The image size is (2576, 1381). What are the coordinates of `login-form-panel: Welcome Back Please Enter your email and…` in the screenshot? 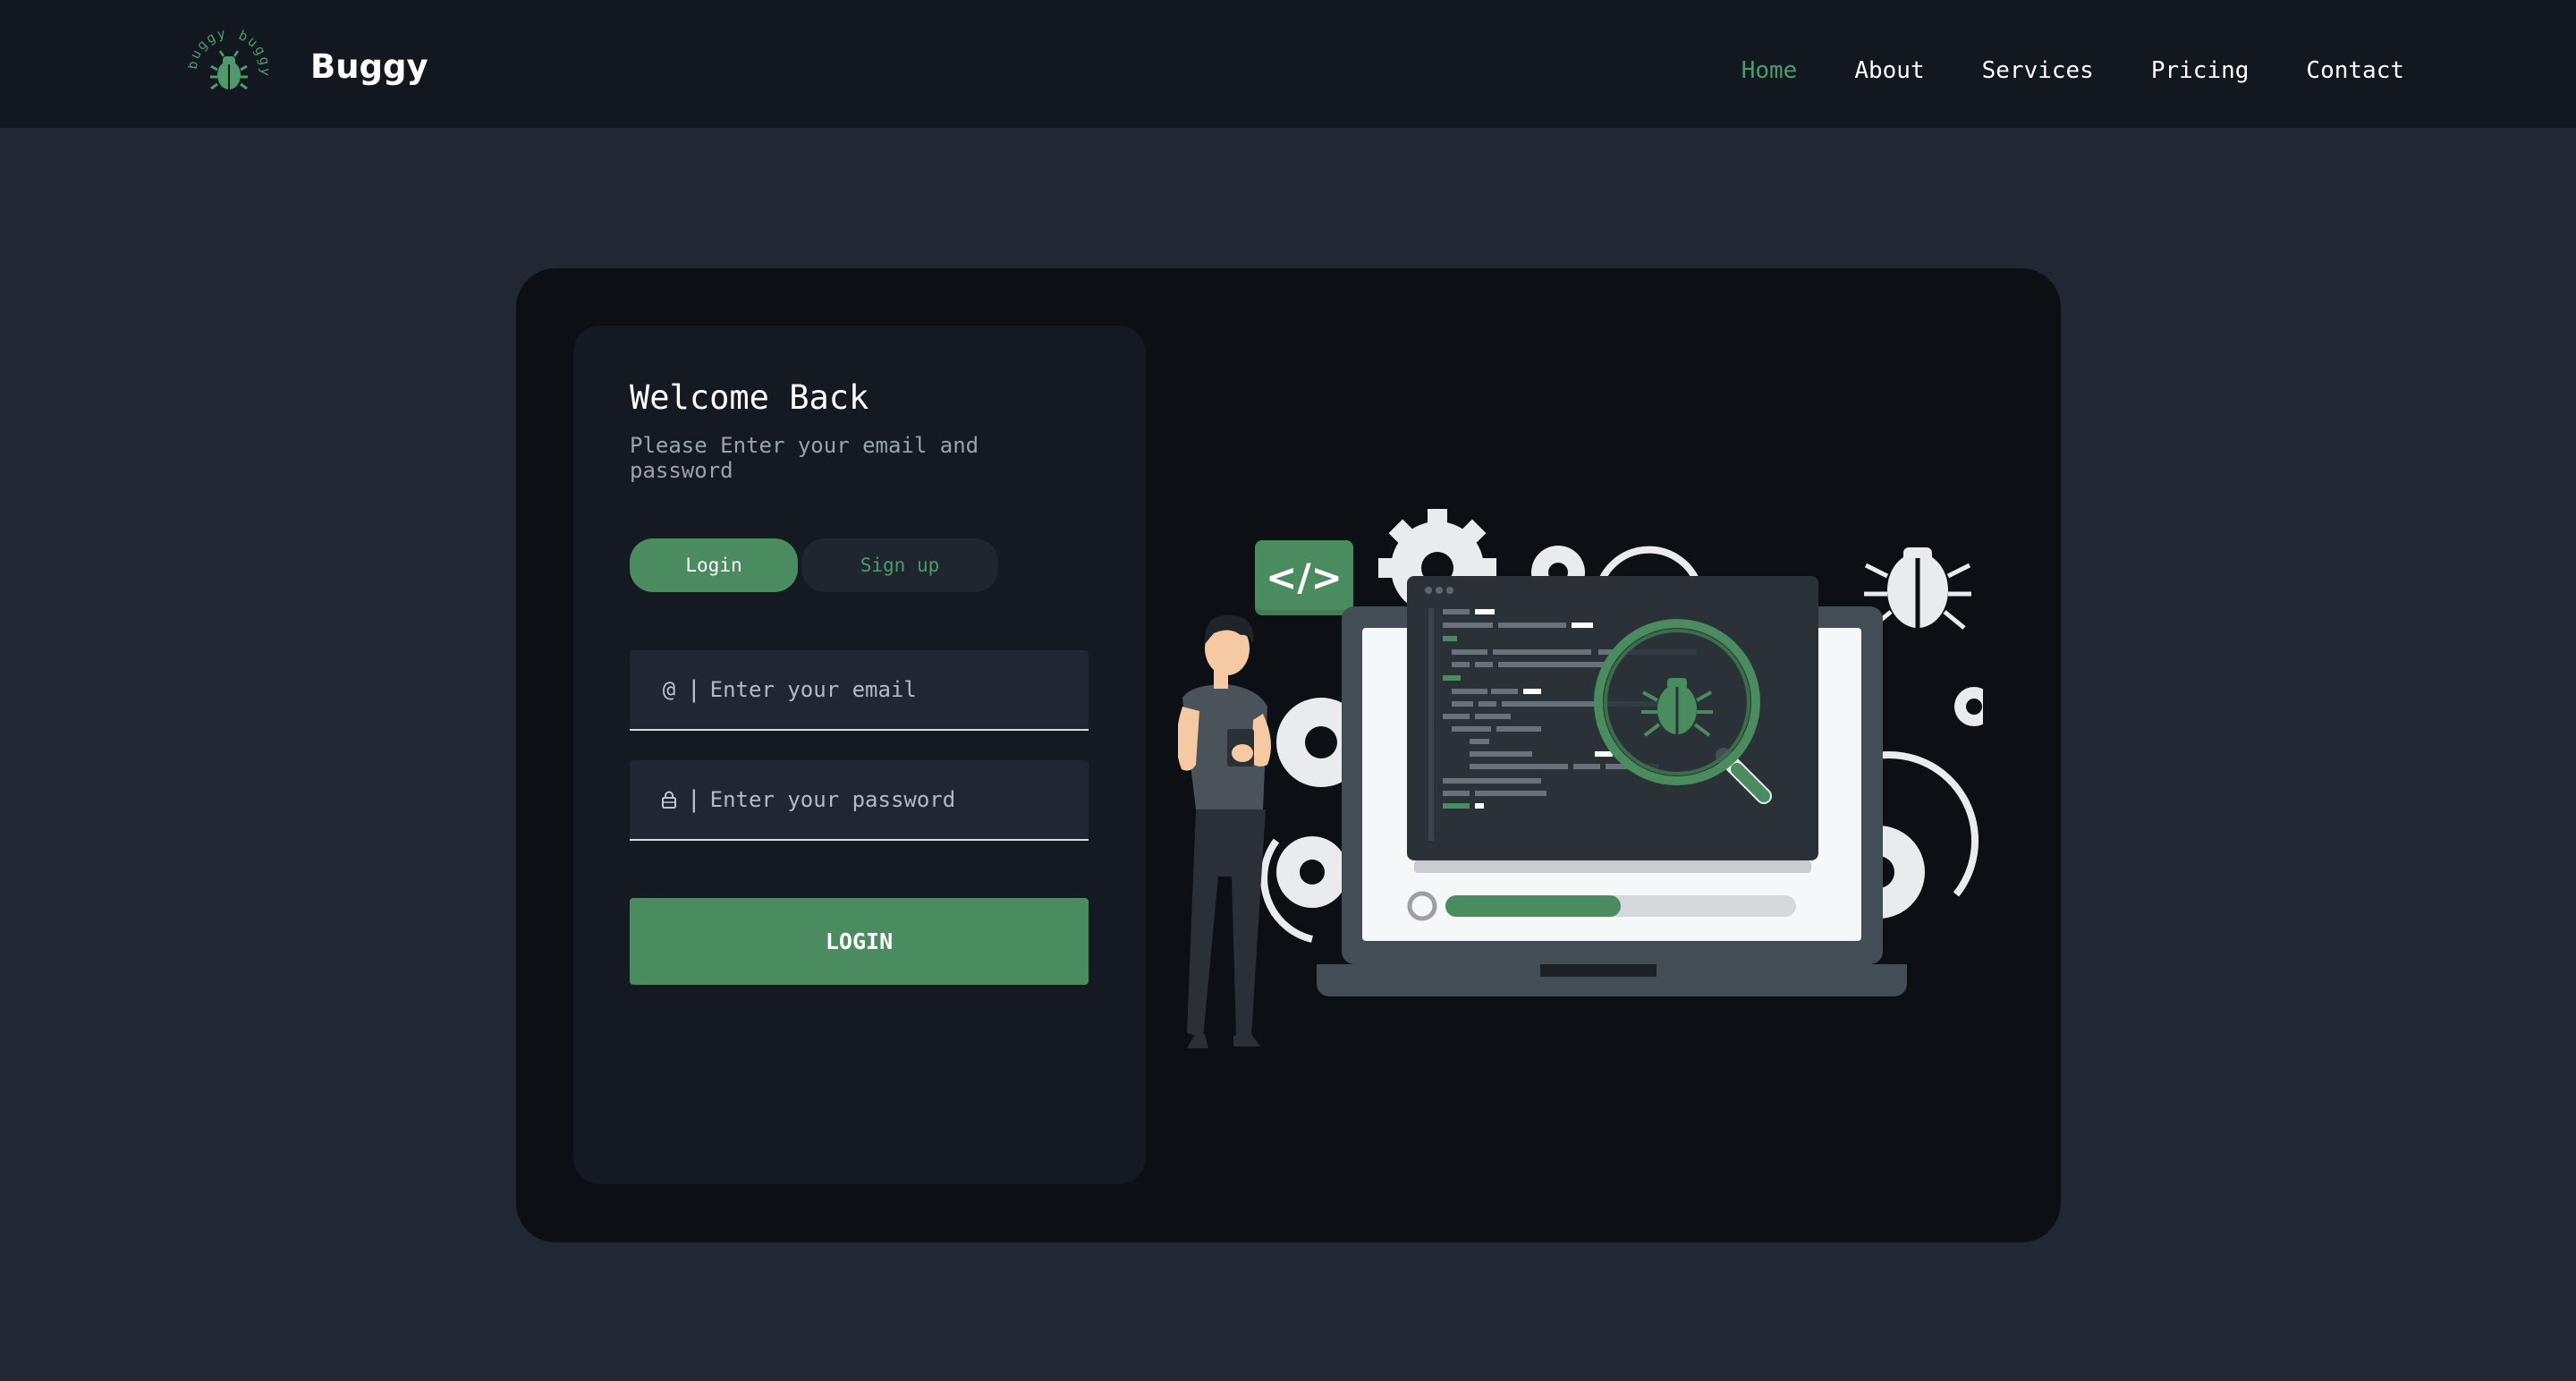 It's located at (859, 755).